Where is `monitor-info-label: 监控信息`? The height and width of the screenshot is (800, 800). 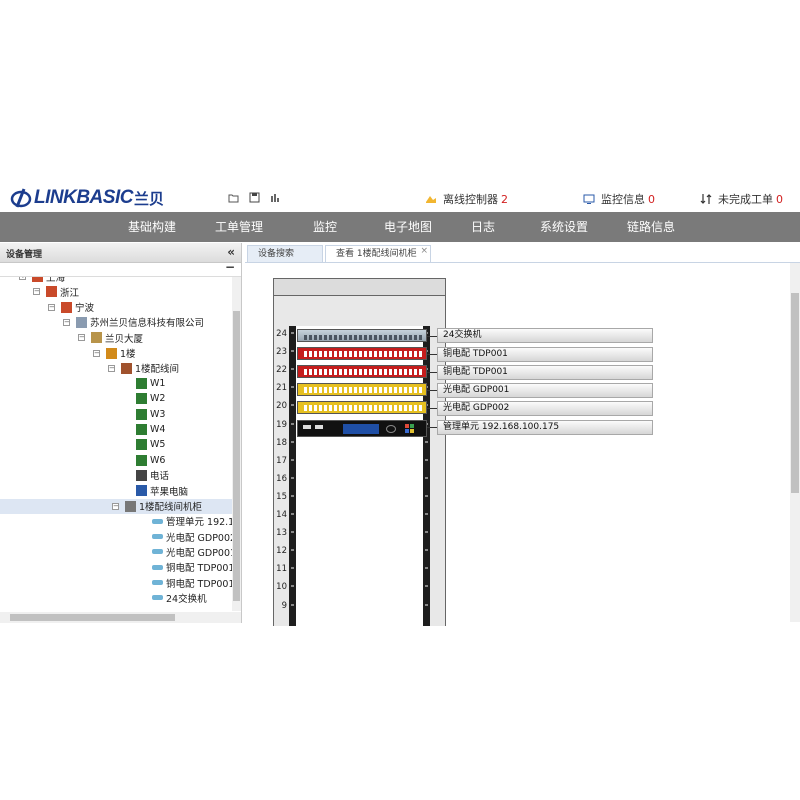 monitor-info-label: 监控信息 is located at coordinates (623, 199).